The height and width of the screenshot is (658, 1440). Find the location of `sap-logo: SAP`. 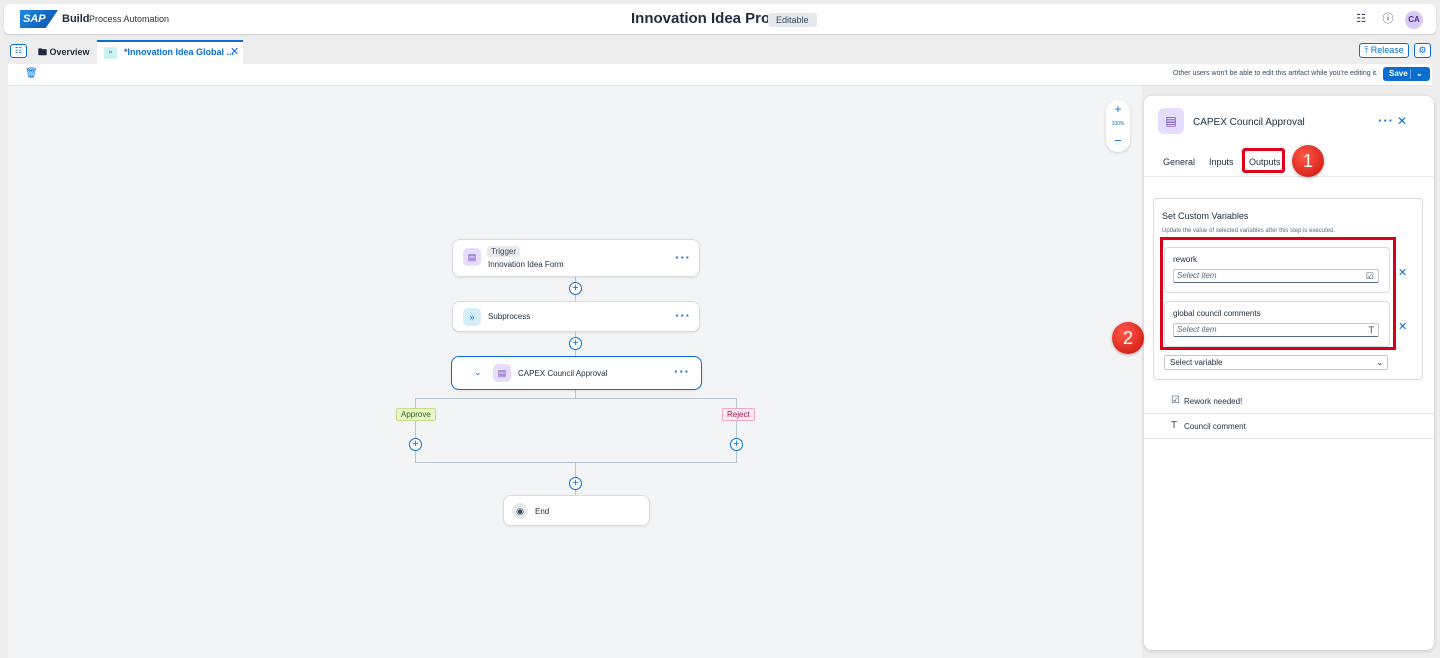

sap-logo: SAP is located at coordinates (39, 19).